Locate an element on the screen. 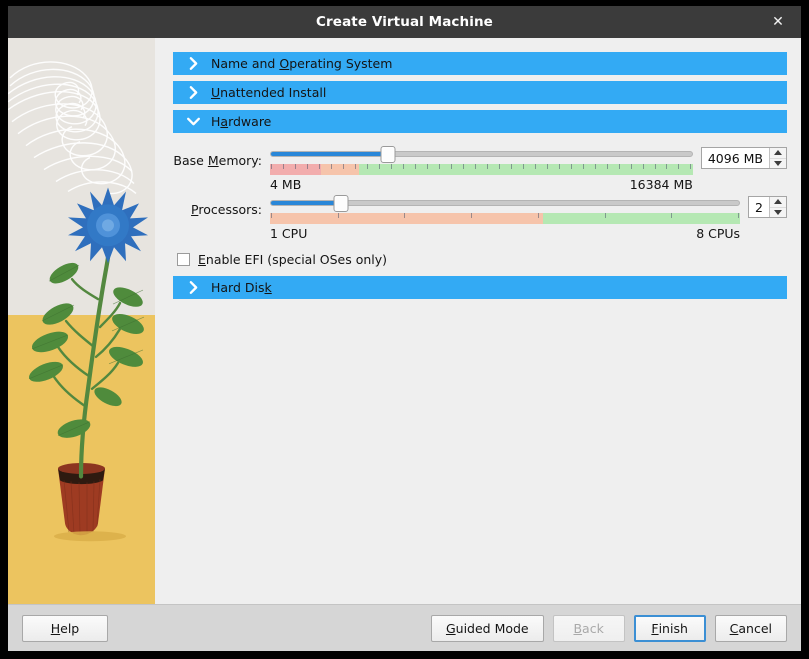  base-memory-spin-arrows is located at coordinates (777, 158).